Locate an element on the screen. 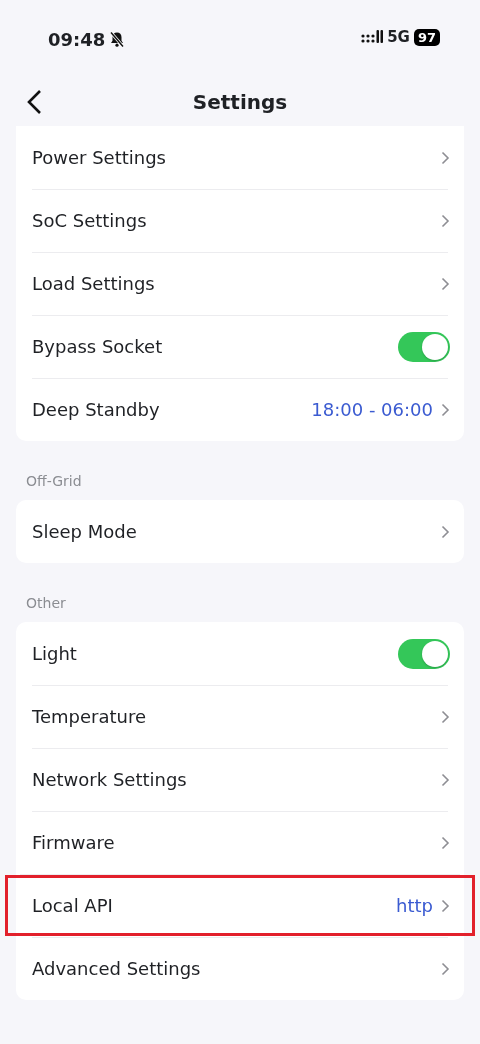  settings-row: Deep Standby 18:00 - 06:00 is located at coordinates (240, 409).